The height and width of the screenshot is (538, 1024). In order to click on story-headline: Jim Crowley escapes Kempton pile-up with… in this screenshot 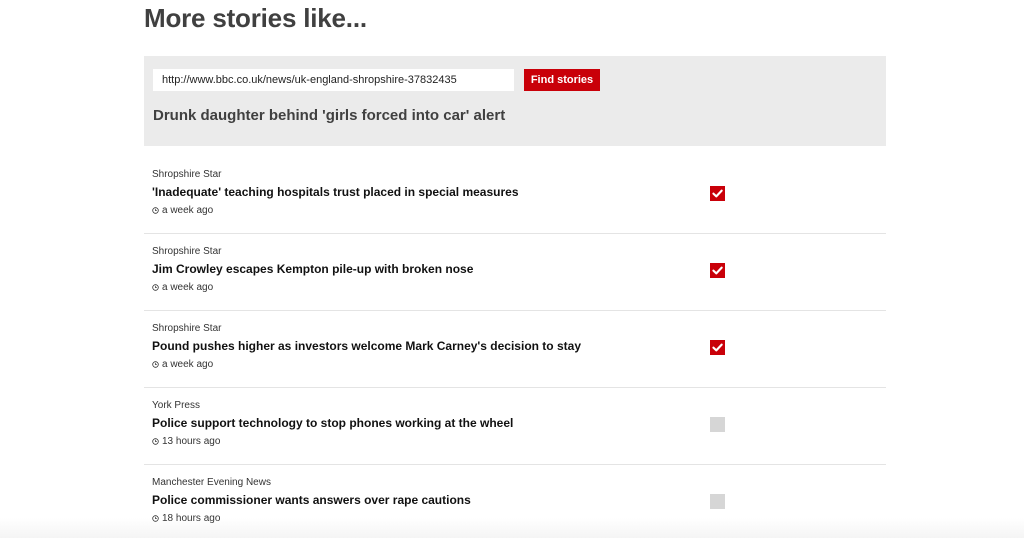, I will do `click(312, 269)`.